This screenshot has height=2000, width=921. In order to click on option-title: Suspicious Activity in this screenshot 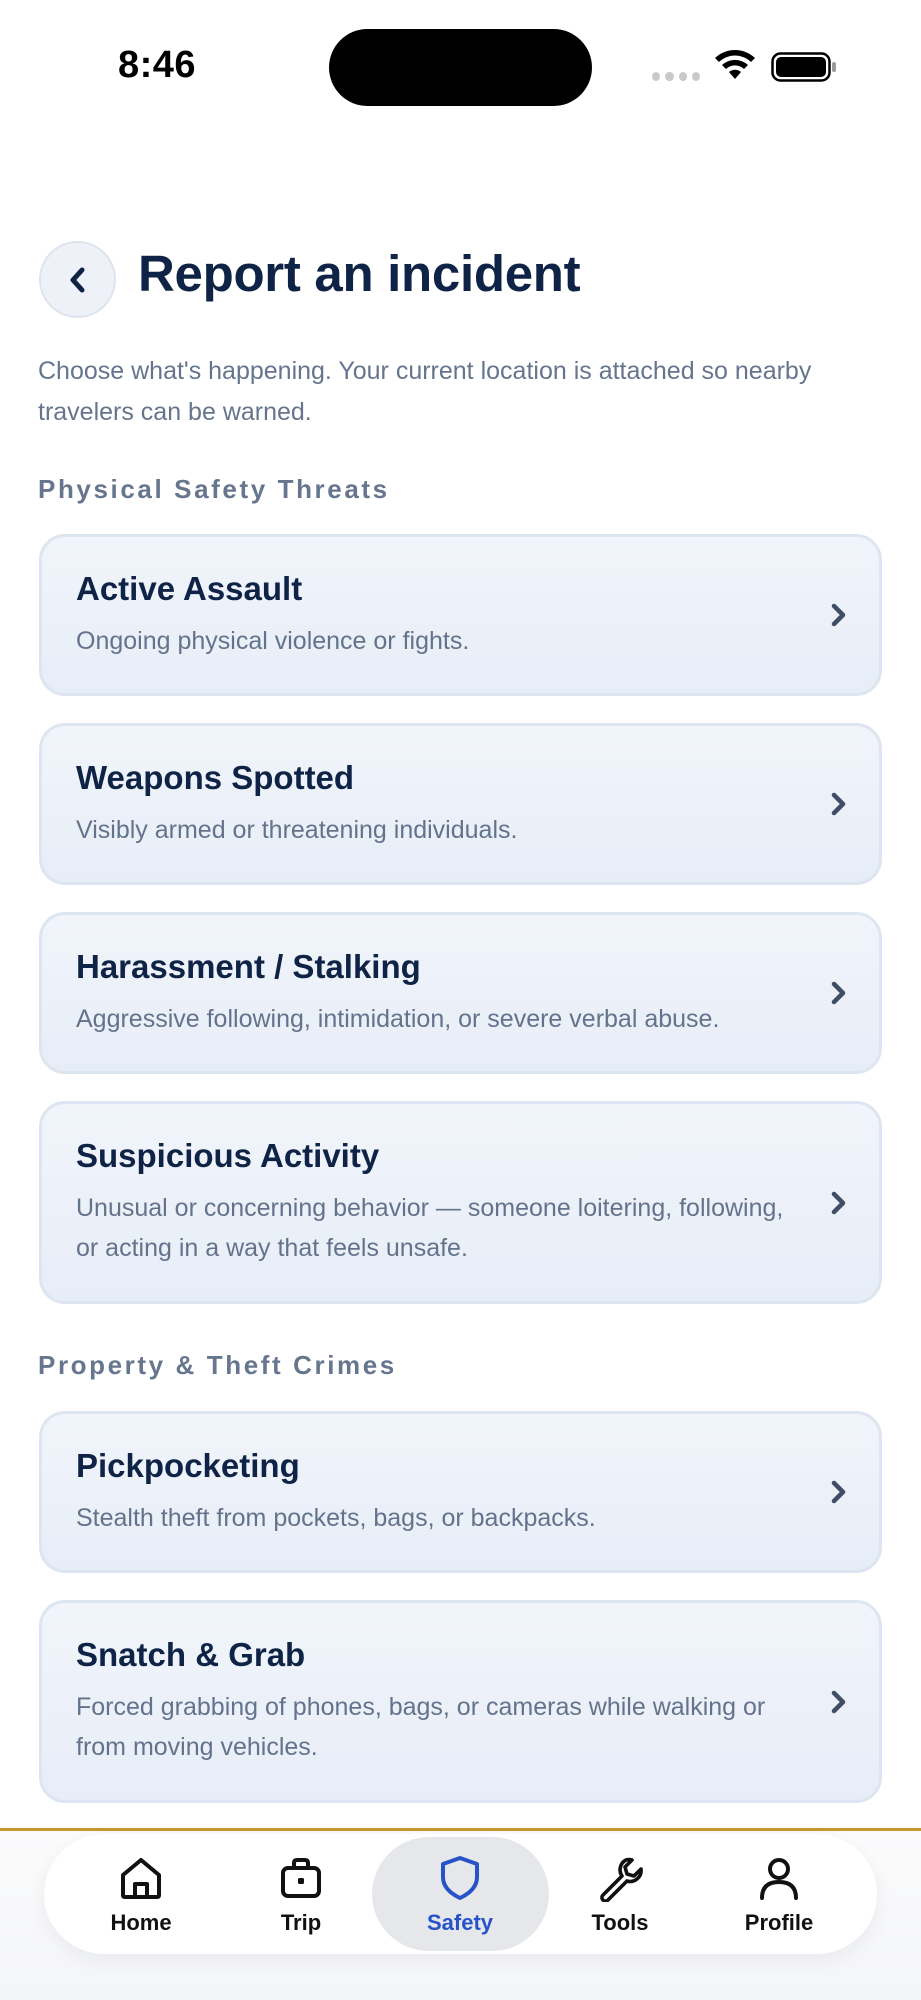, I will do `click(228, 1155)`.